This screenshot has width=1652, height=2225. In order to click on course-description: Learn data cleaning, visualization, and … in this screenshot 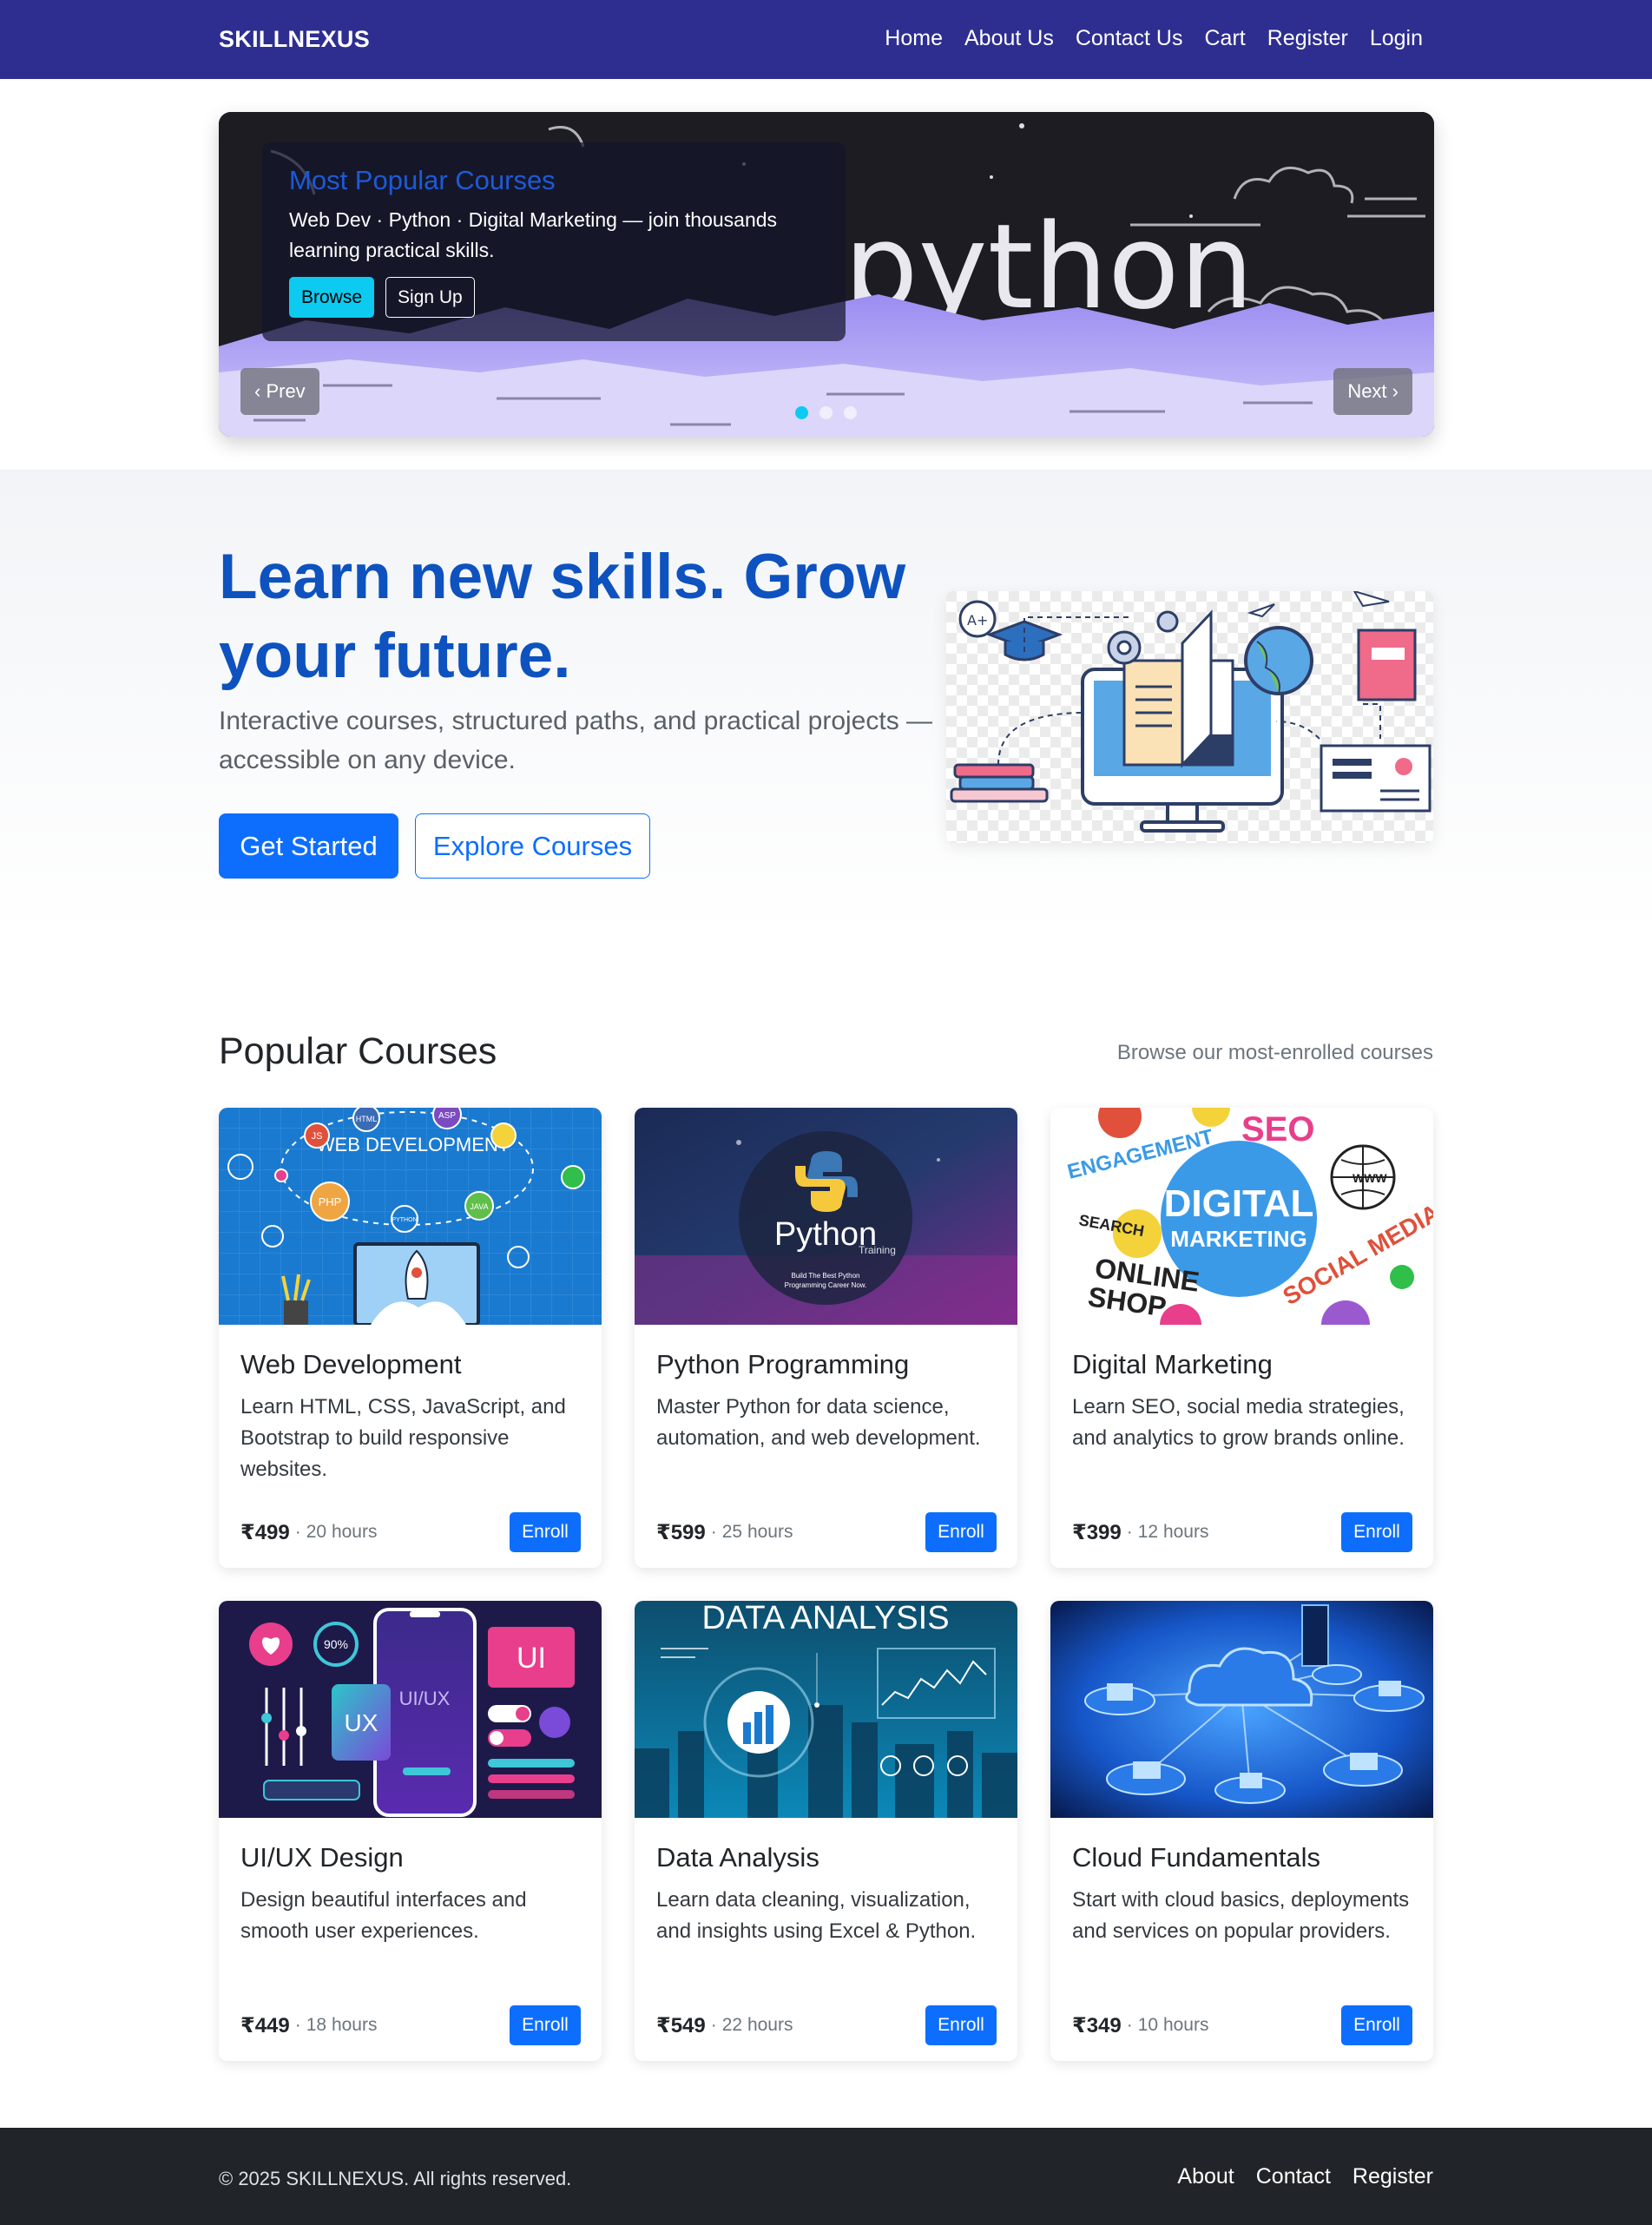, I will do `click(816, 1916)`.